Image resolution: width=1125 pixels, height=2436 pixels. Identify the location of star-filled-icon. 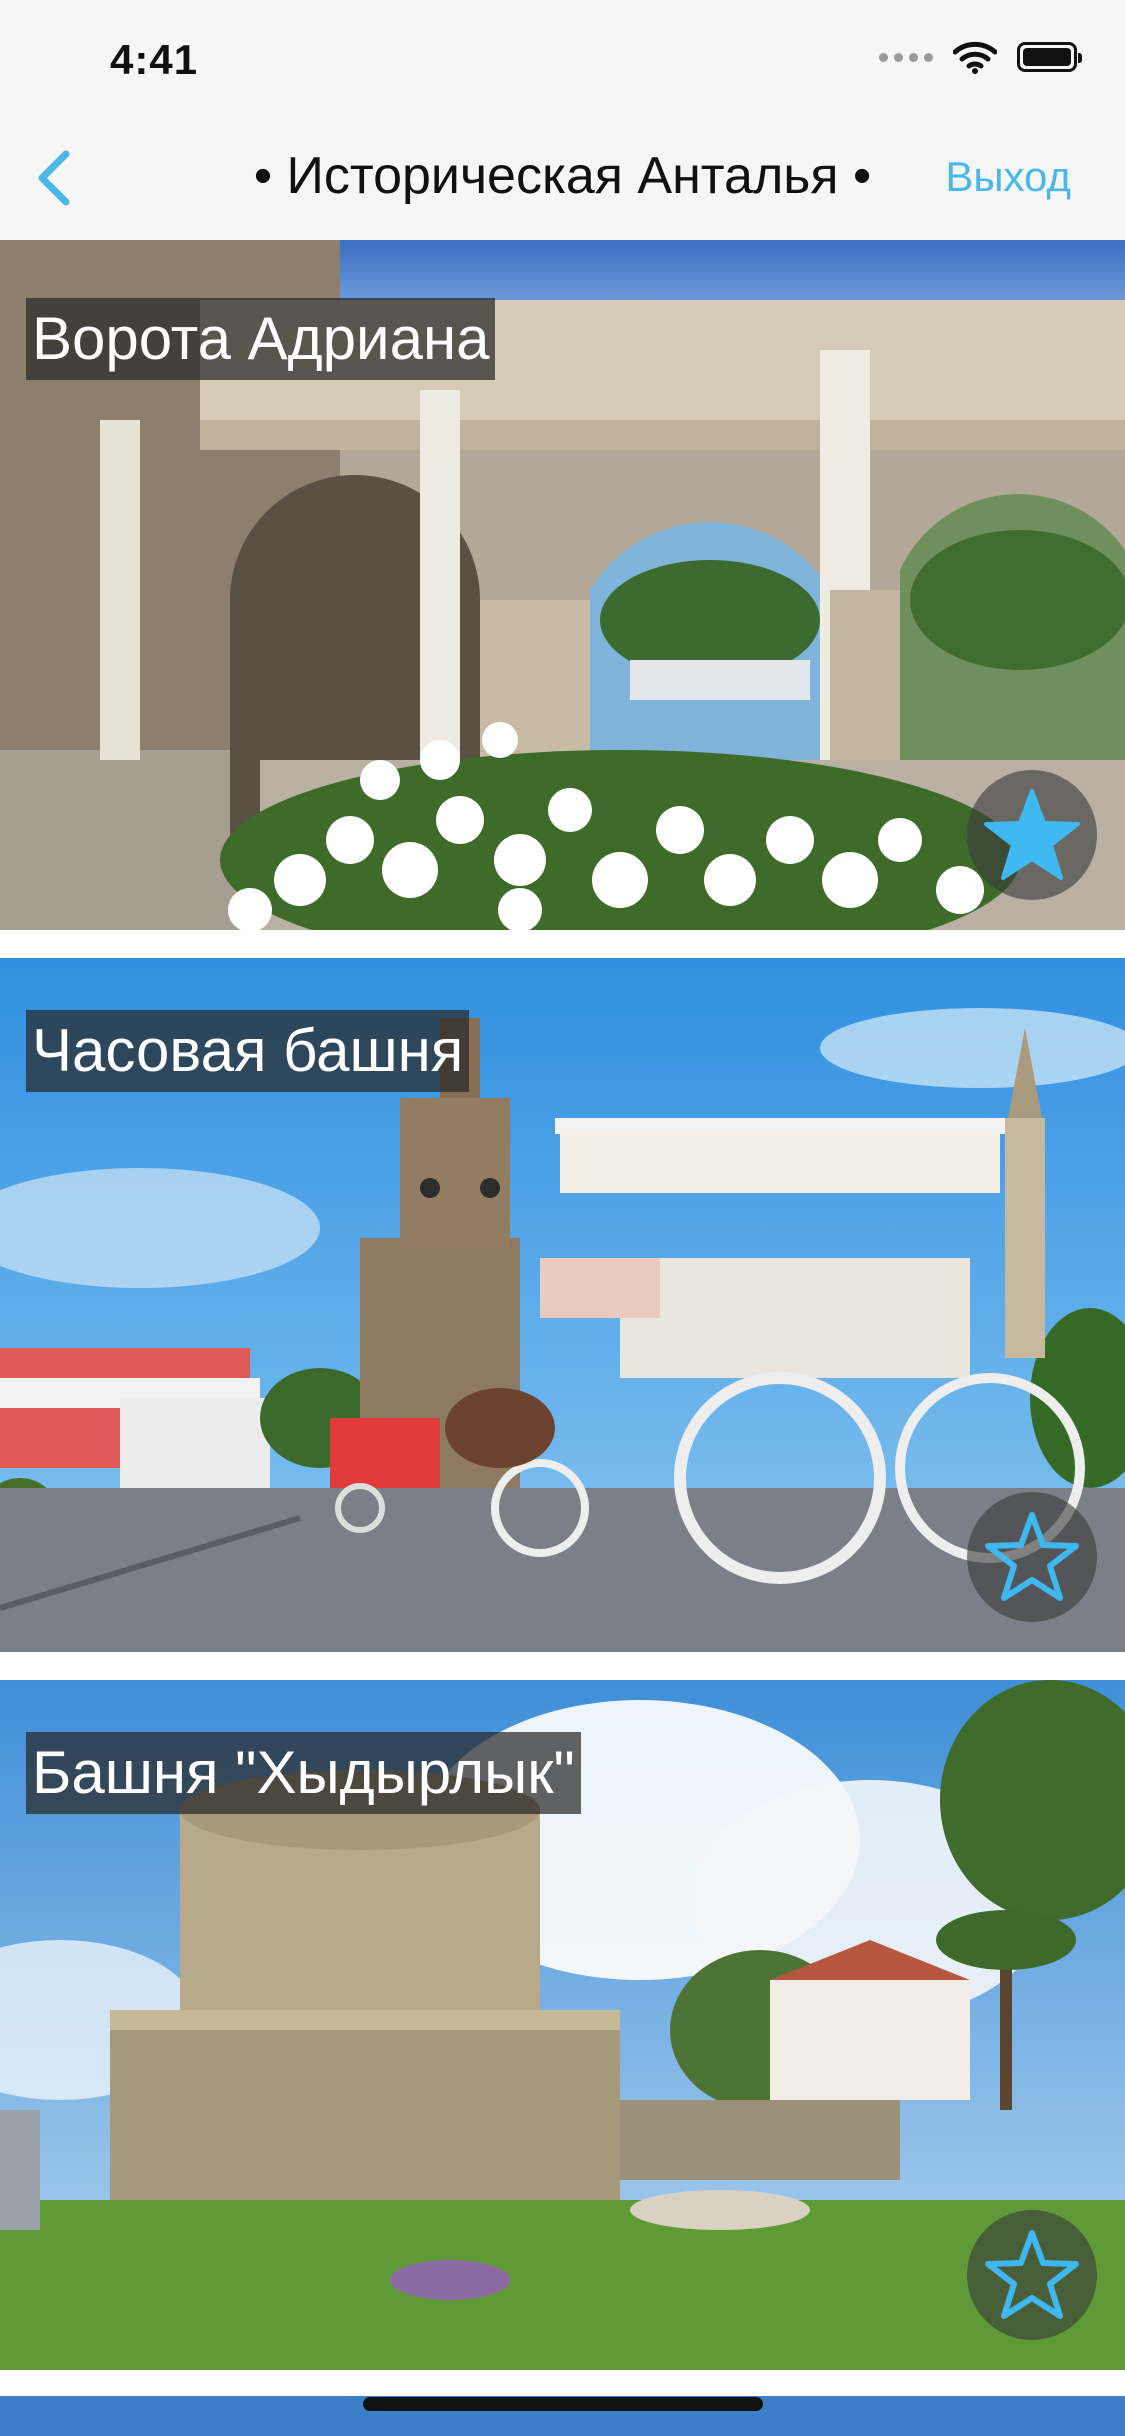
(1032, 834).